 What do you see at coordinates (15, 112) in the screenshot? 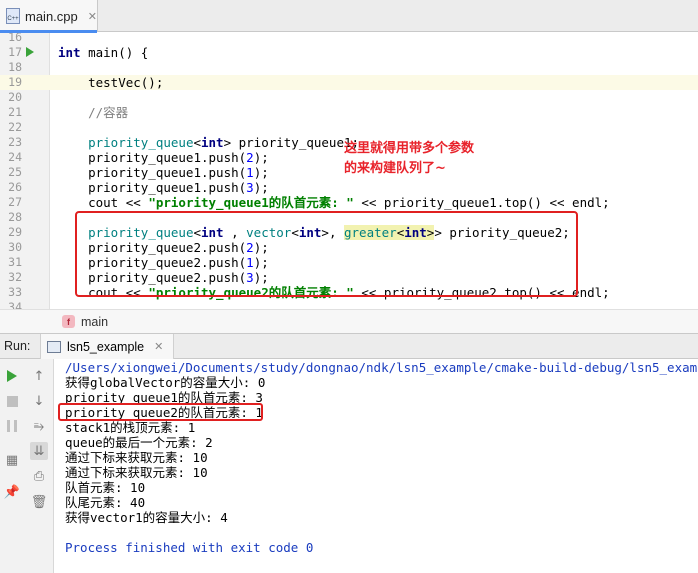
I see `line-number: 21` at bounding box center [15, 112].